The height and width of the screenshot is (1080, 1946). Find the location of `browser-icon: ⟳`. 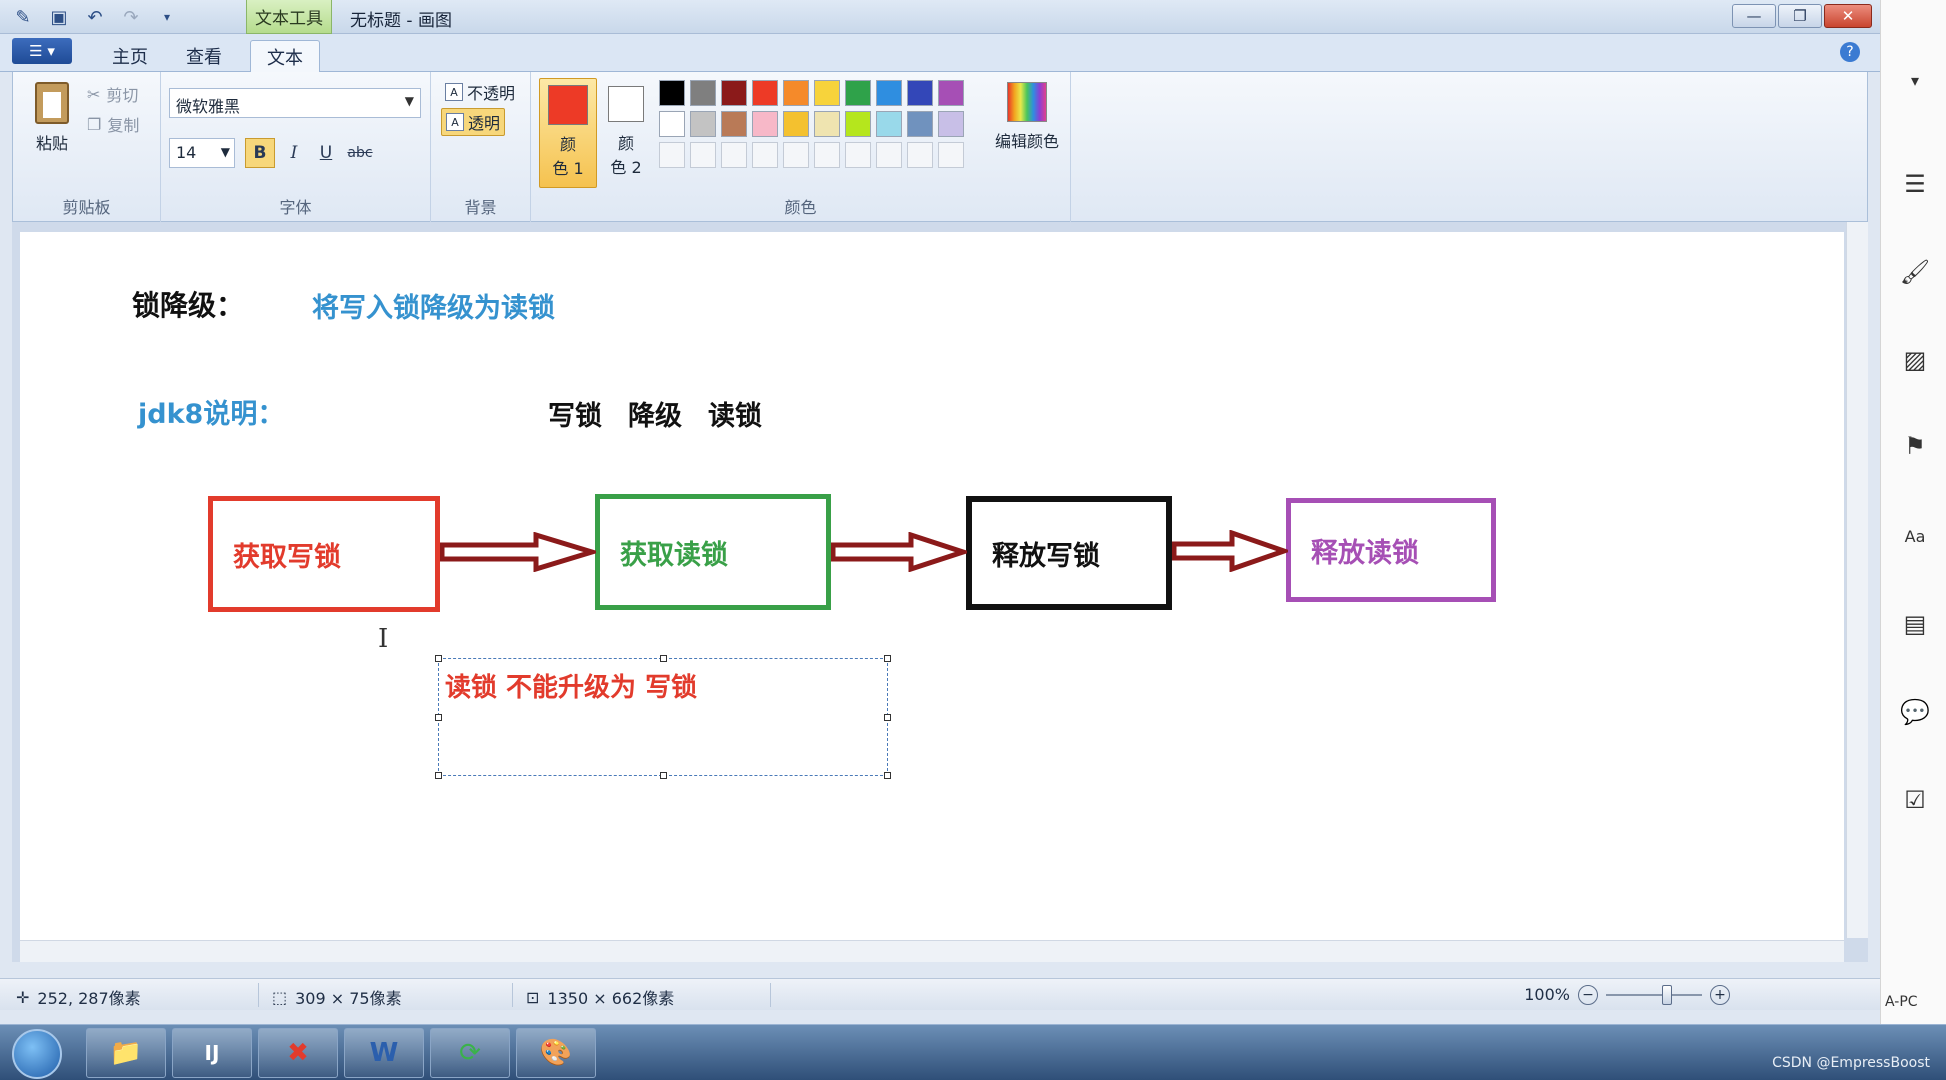

browser-icon: ⟳ is located at coordinates (470, 1053).